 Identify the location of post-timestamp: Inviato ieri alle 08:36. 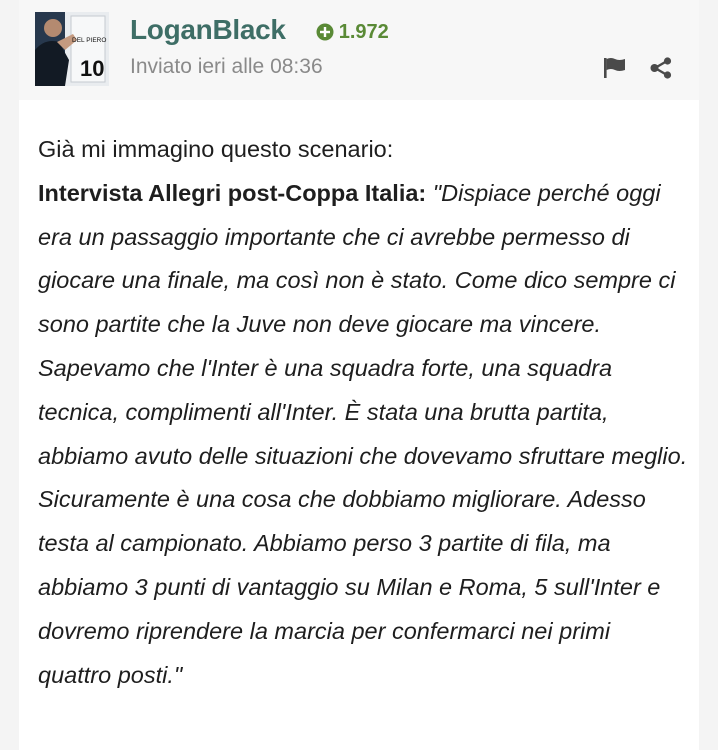
(226, 66).